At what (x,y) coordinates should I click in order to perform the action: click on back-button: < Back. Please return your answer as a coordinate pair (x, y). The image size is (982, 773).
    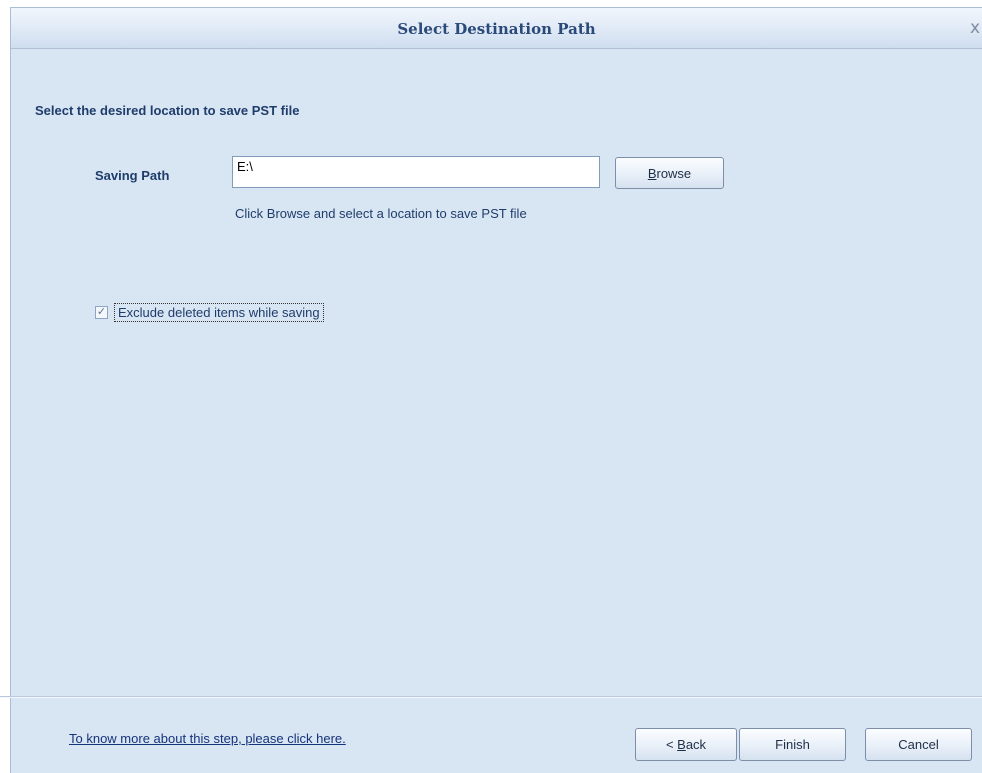
    Looking at the image, I should click on (686, 744).